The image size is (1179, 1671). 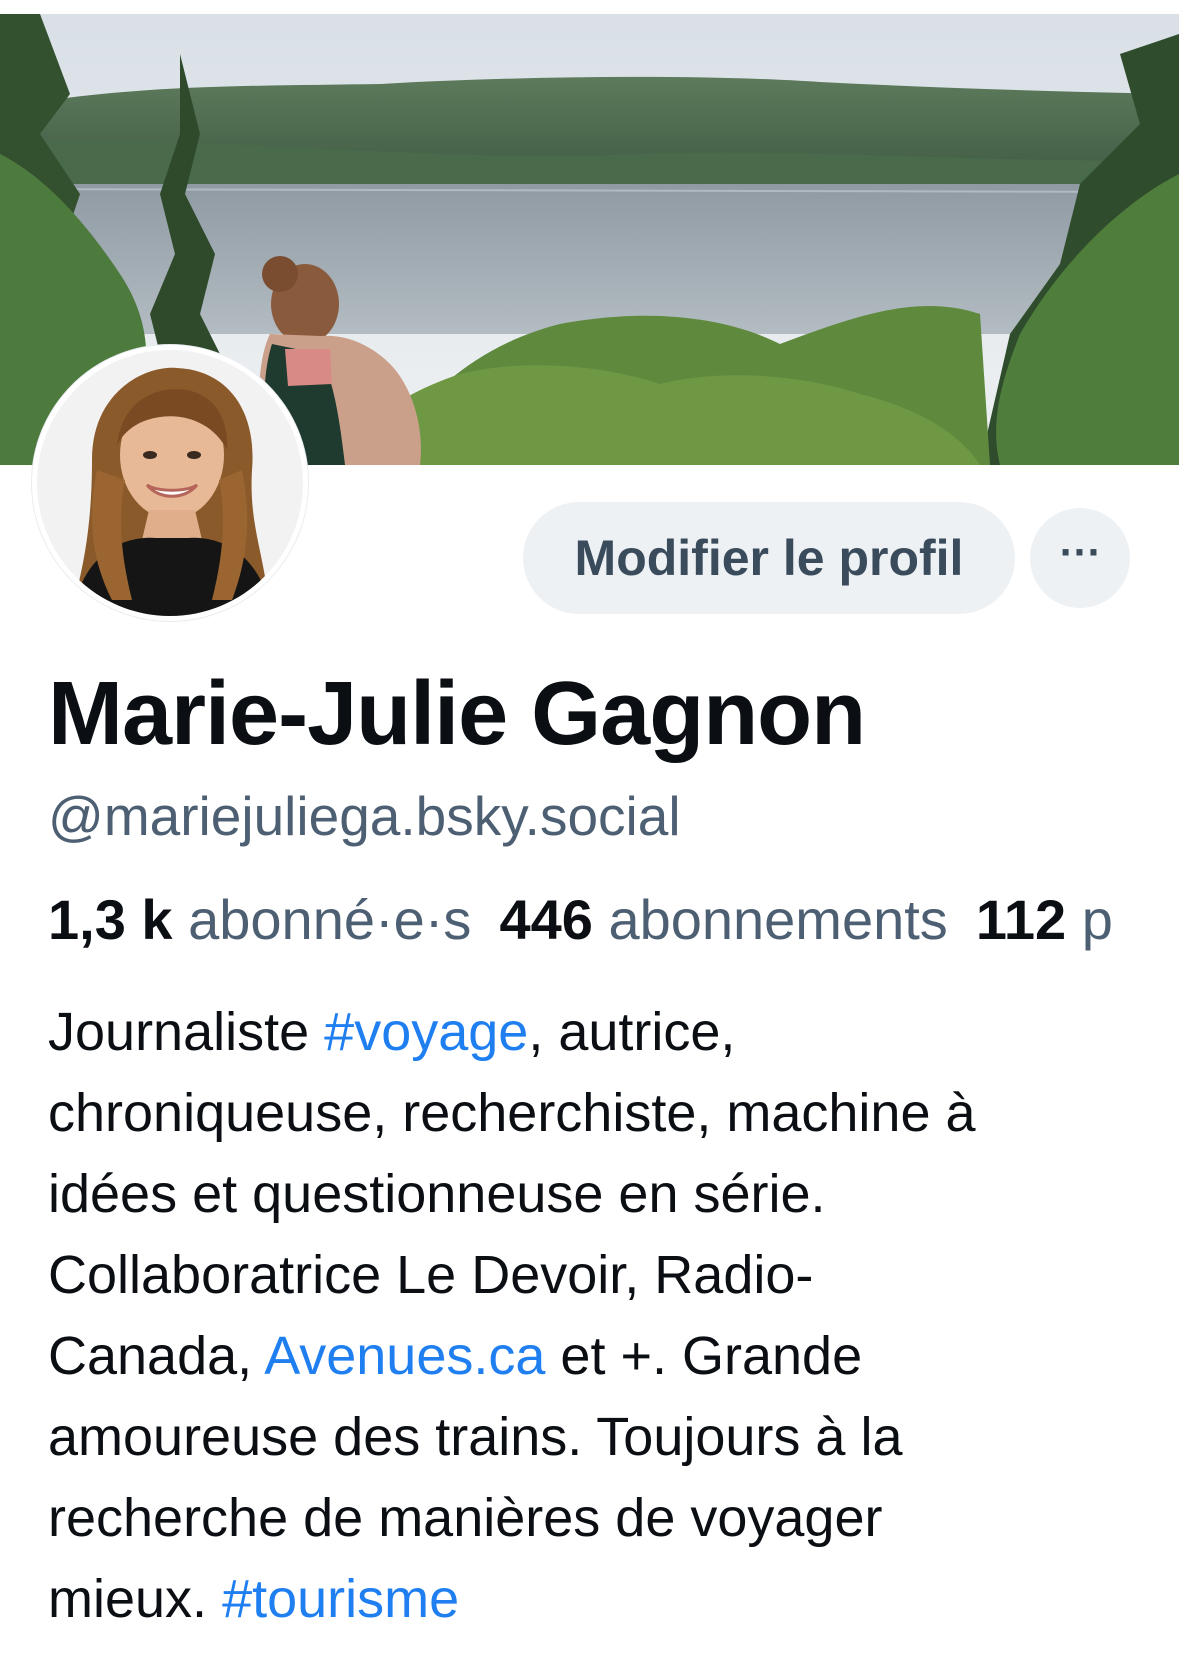 What do you see at coordinates (1021, 919) in the screenshot?
I see `posts-count: 112` at bounding box center [1021, 919].